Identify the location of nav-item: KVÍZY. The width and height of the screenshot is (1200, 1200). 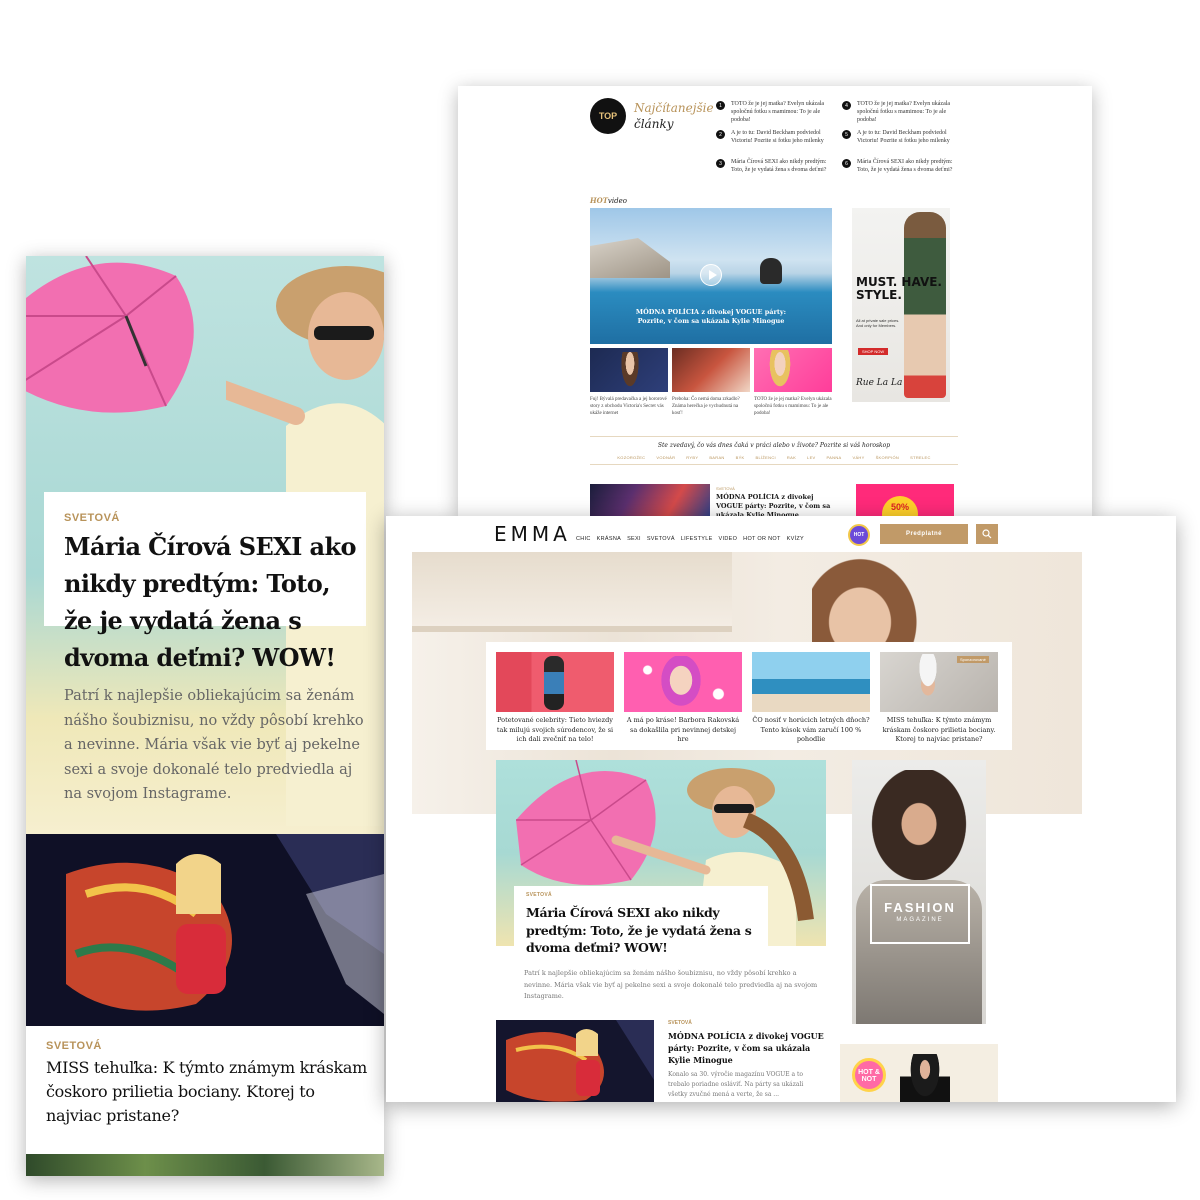
(795, 539).